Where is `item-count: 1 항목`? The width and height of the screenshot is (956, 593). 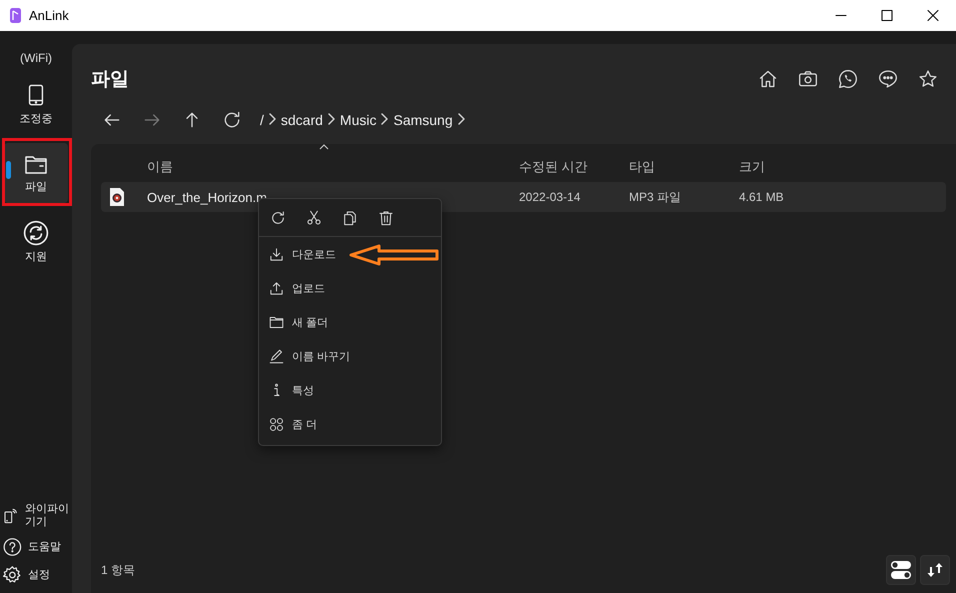 item-count: 1 항목 is located at coordinates (118, 570).